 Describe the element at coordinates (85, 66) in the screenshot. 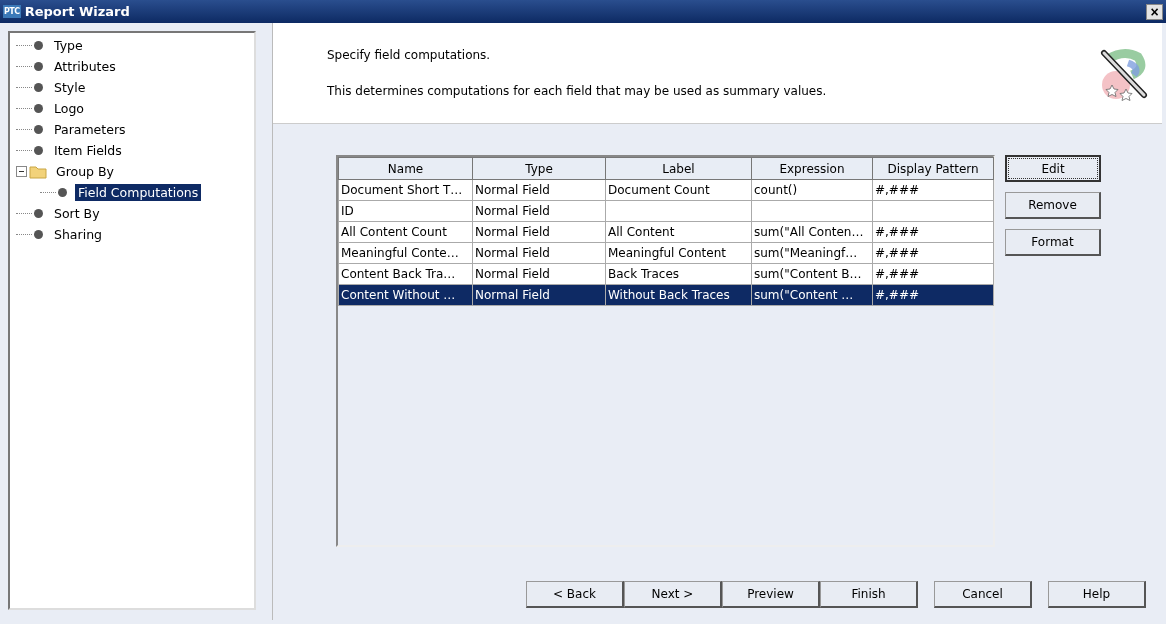

I see `tree-item: Attributes` at that location.